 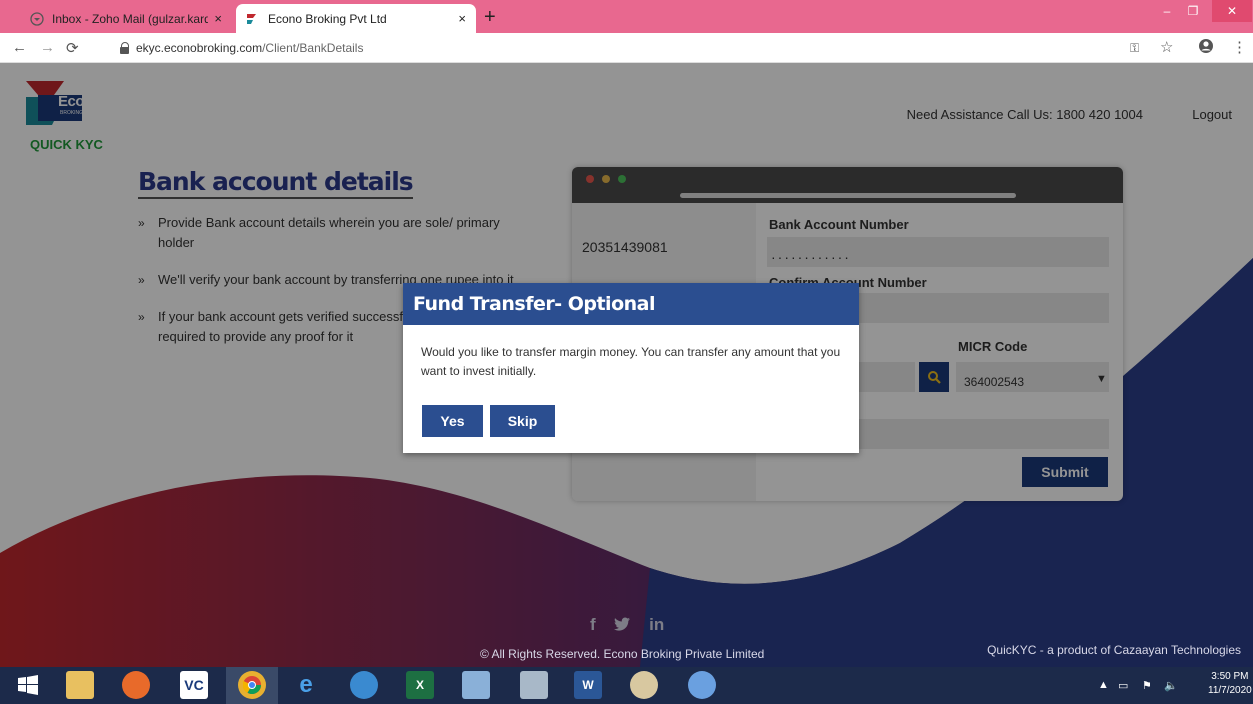 What do you see at coordinates (1230, 684) in the screenshot?
I see `clock: 3:50 PM 11/7/2020` at bounding box center [1230, 684].